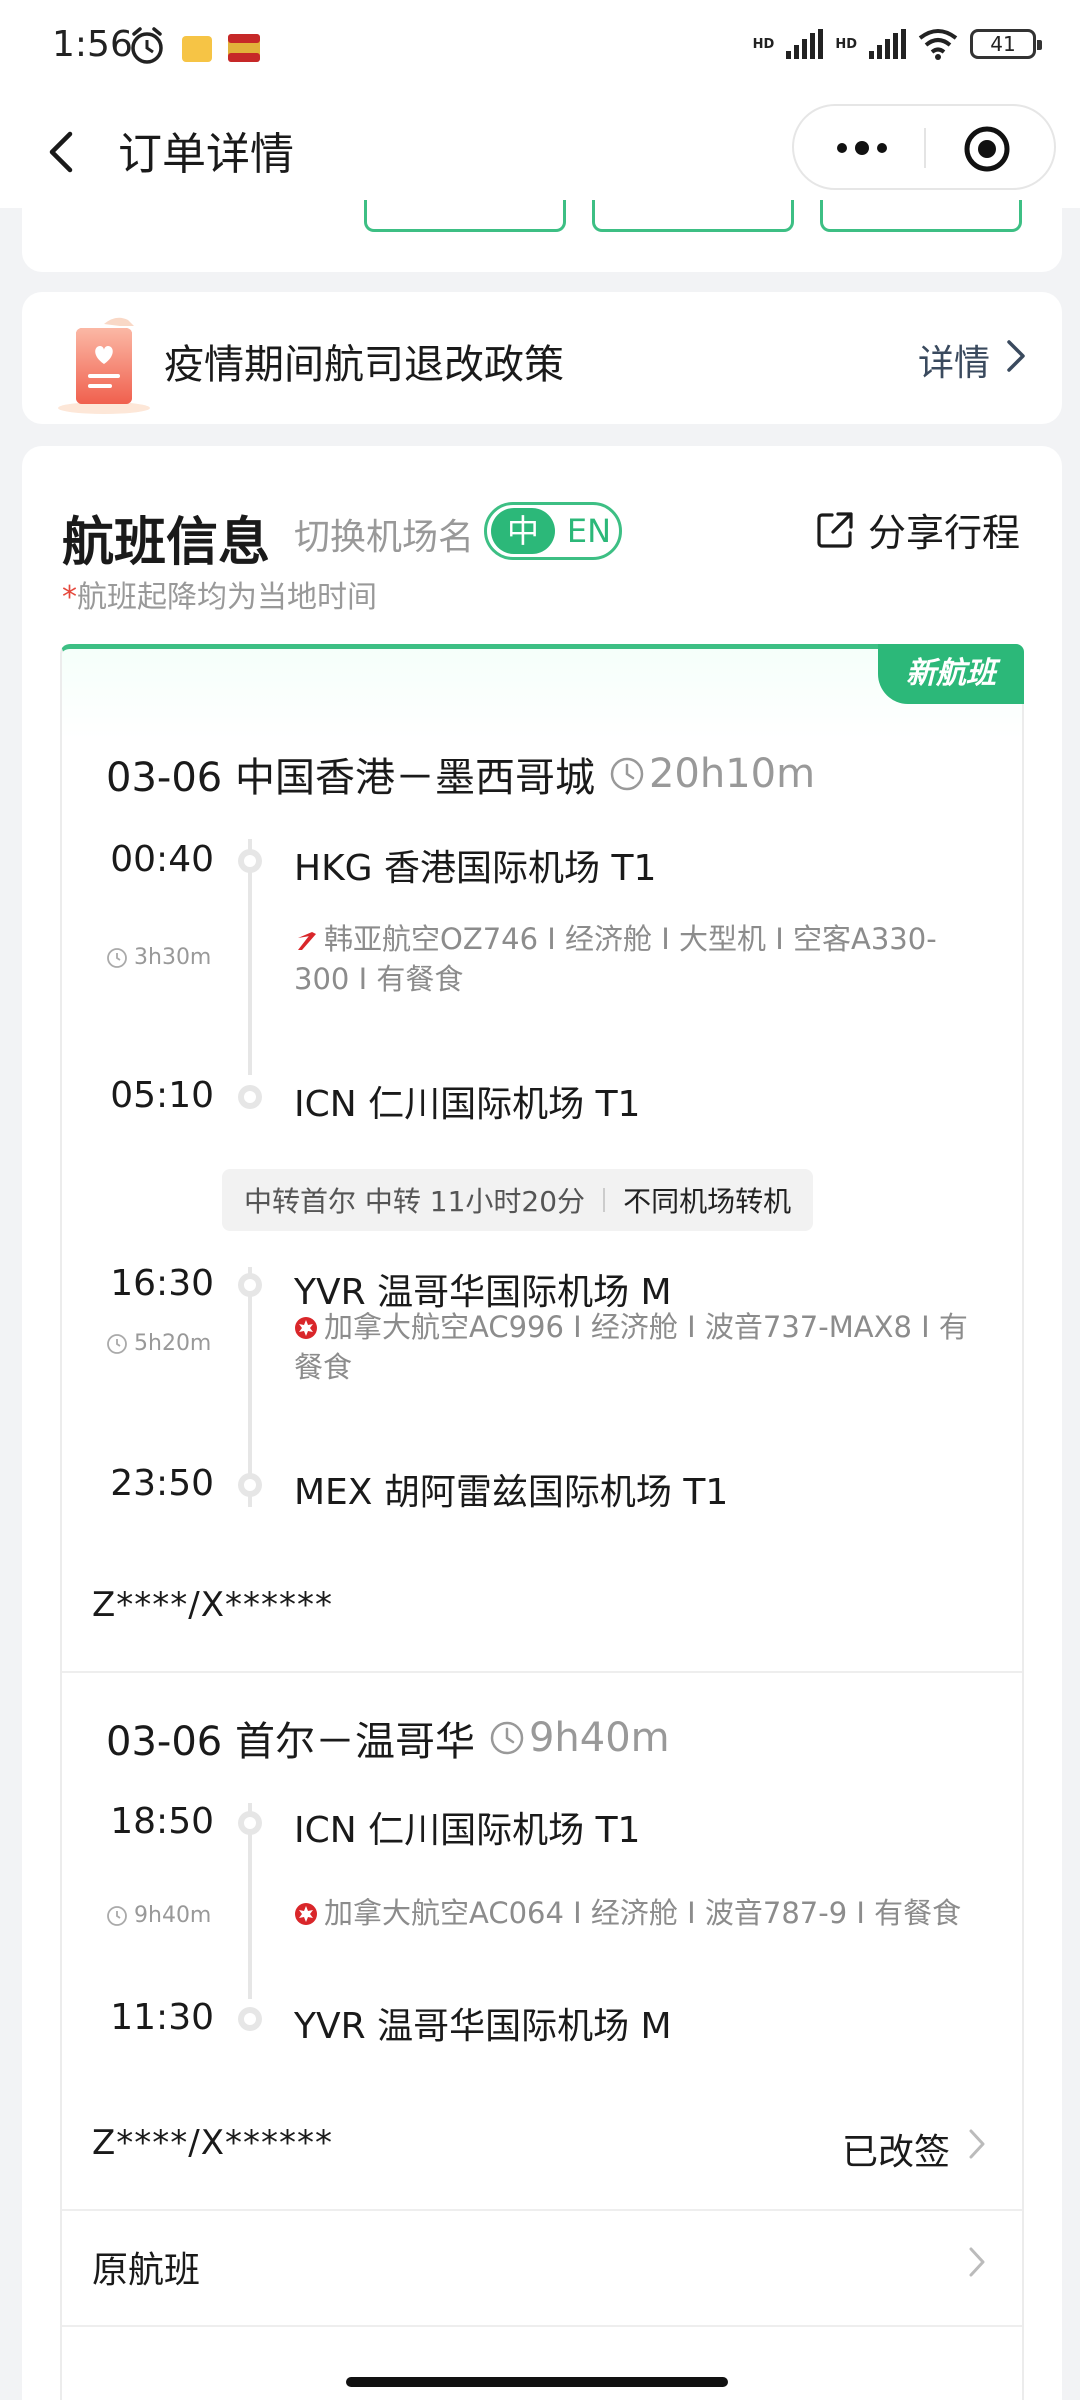 The width and height of the screenshot is (1080, 2400). Describe the element at coordinates (732, 774) in the screenshot. I see `route-duration: 20h10m` at that location.